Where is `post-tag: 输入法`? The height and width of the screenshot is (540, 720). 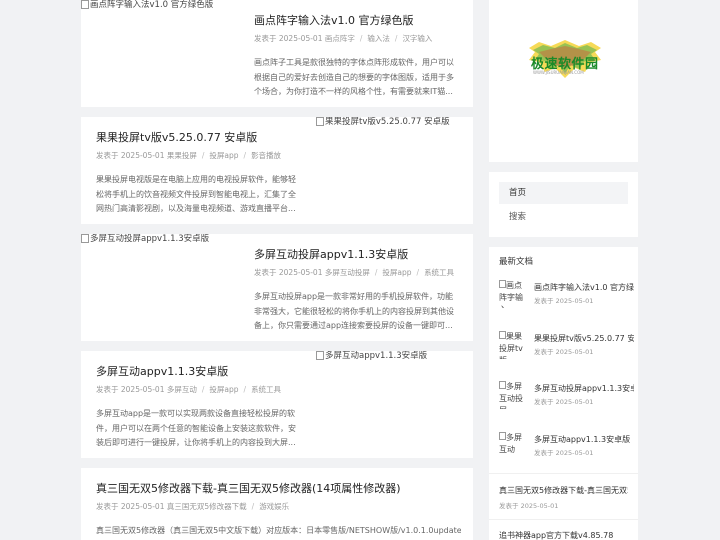
post-tag: 输入法 is located at coordinates (378, 38).